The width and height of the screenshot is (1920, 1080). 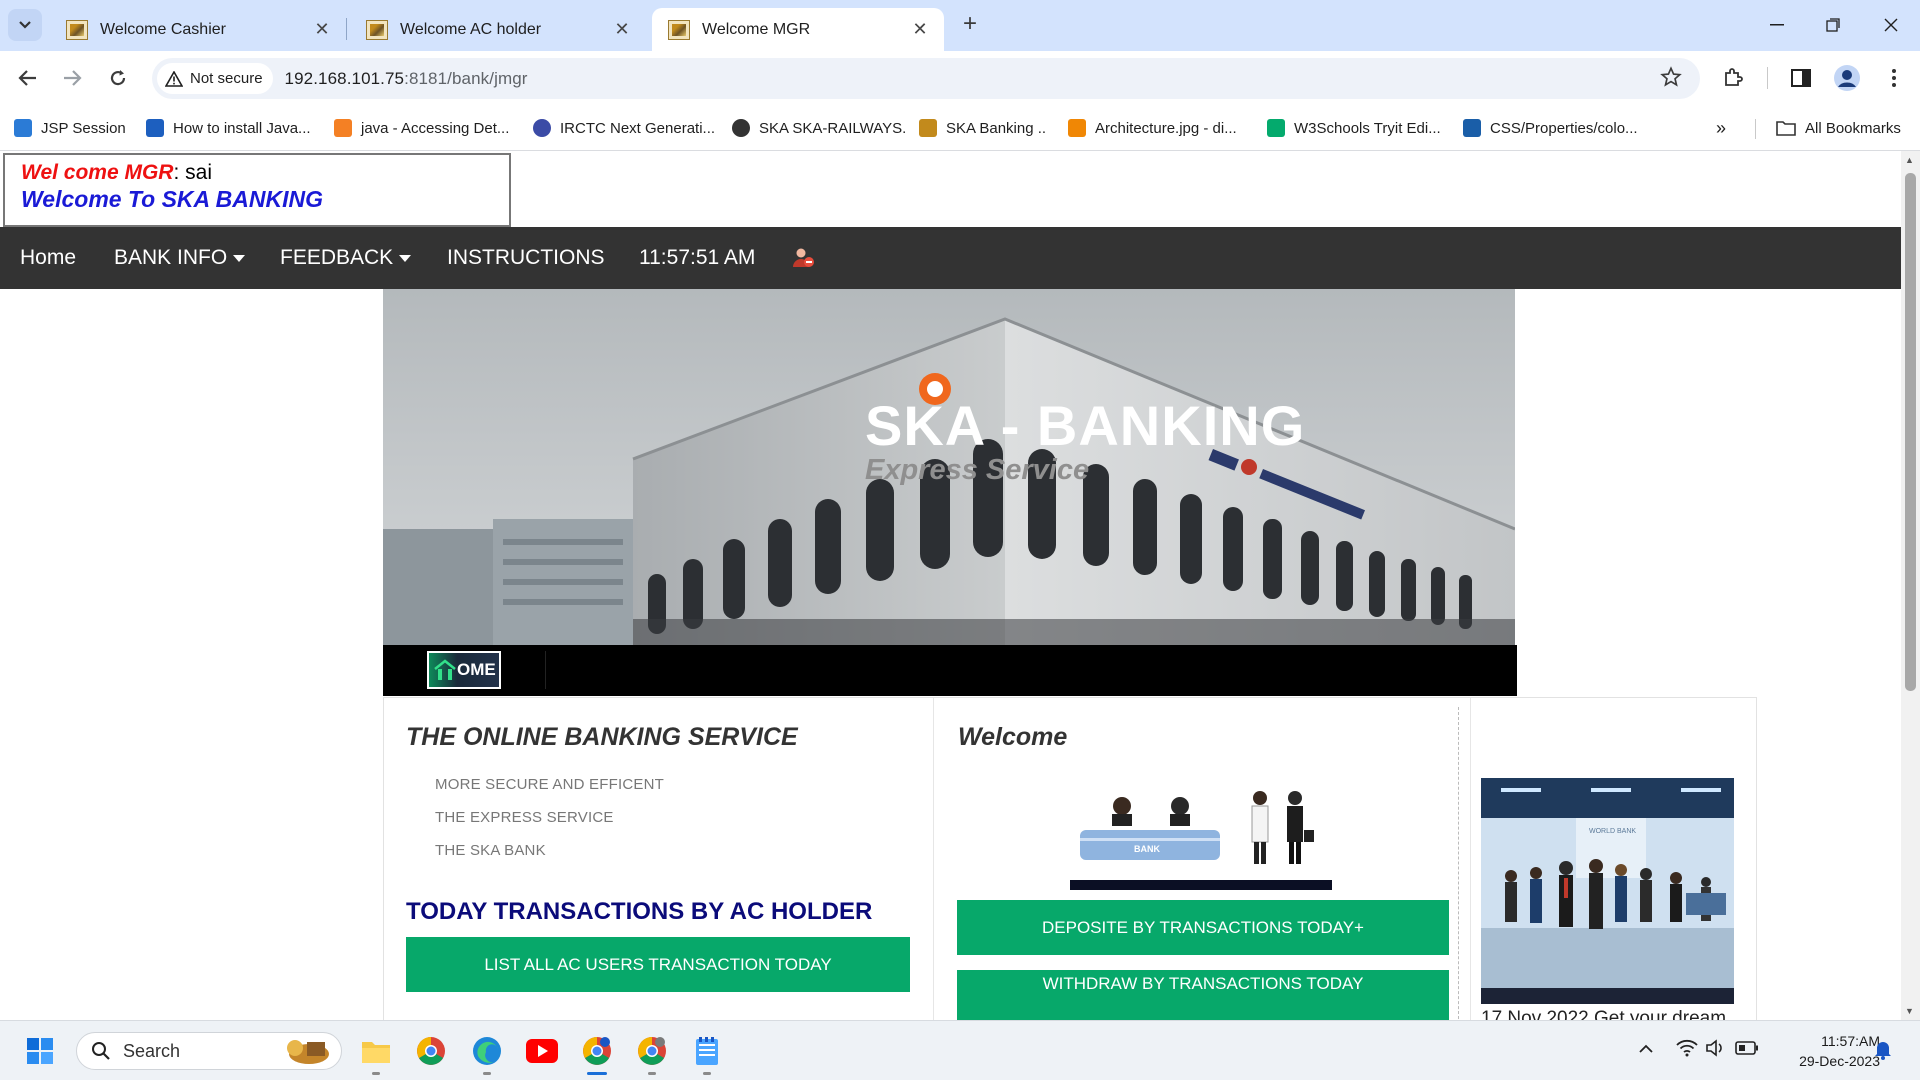 What do you see at coordinates (48, 258) in the screenshot?
I see `nav-home: Home` at bounding box center [48, 258].